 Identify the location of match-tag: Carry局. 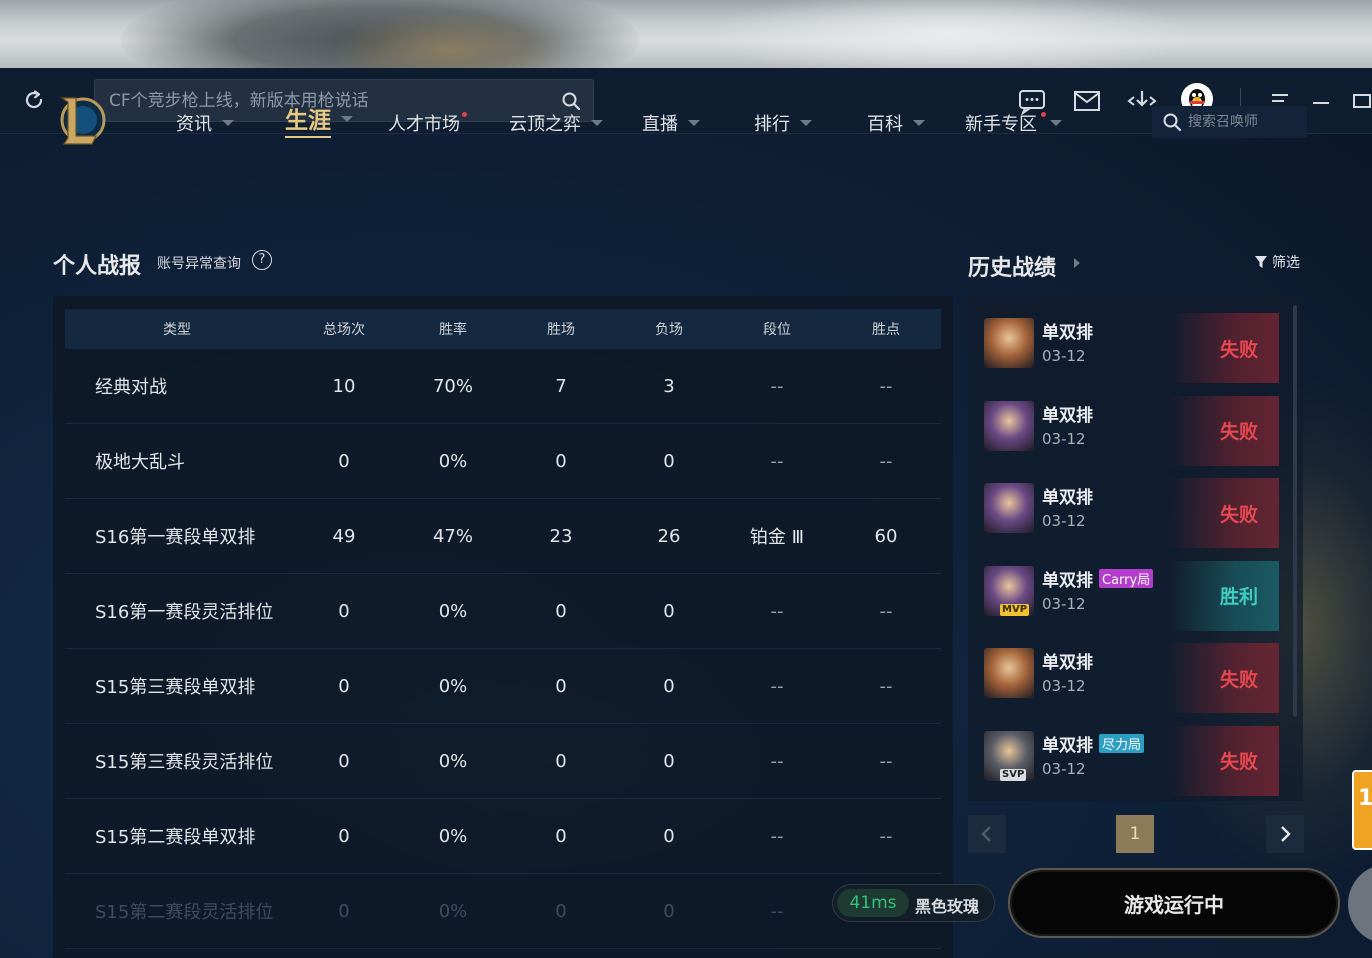
(1126, 578).